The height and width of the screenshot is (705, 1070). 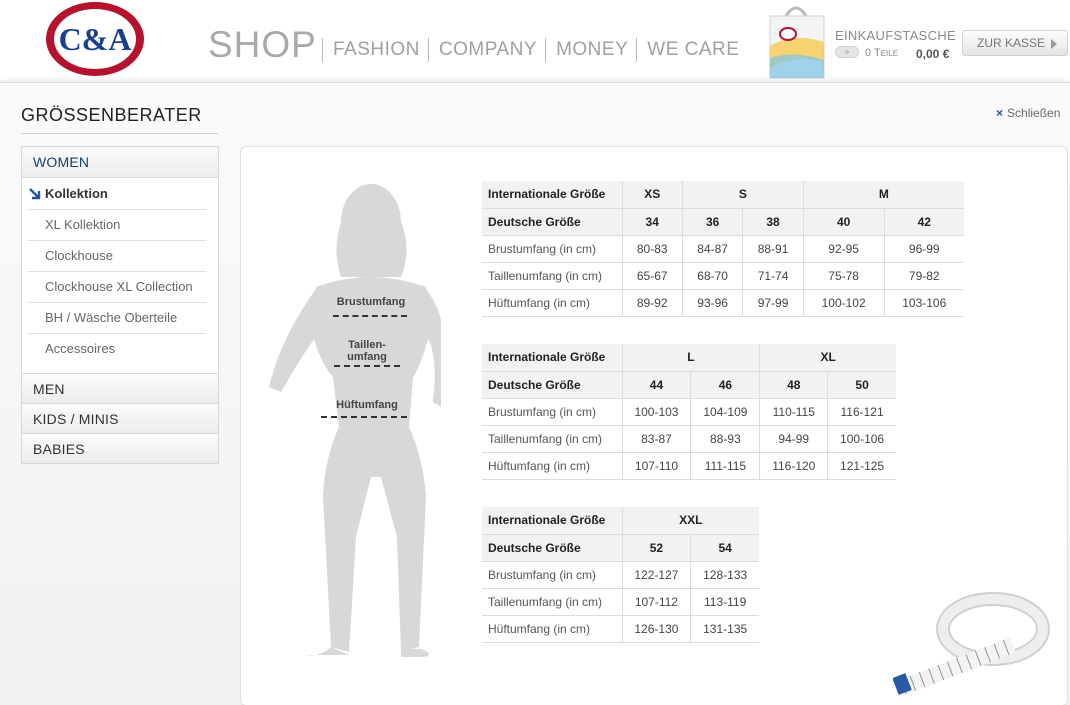 I want to click on table-row: Internationale Größe XXL, so click(x=620, y=521).